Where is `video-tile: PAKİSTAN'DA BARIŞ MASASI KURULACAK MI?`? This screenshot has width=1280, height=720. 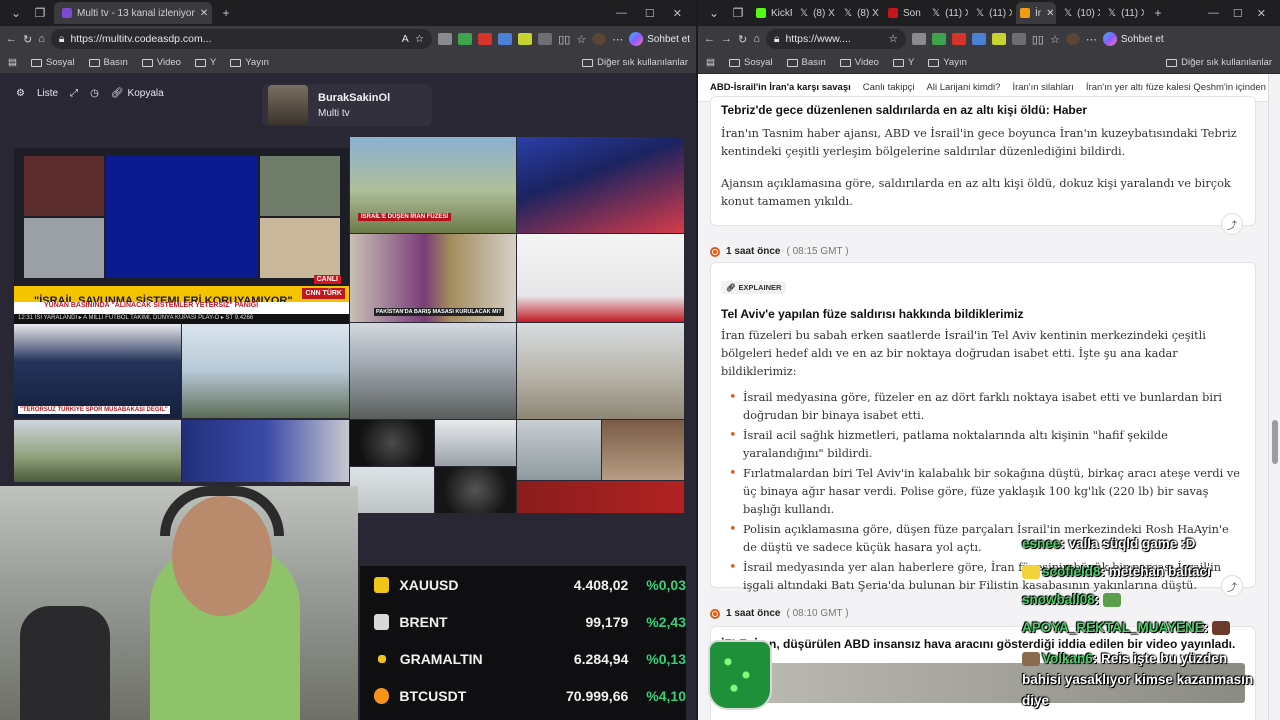
video-tile: PAKİSTAN'DA BARIŞ MASASI KURULACAK MI? is located at coordinates (433, 278).